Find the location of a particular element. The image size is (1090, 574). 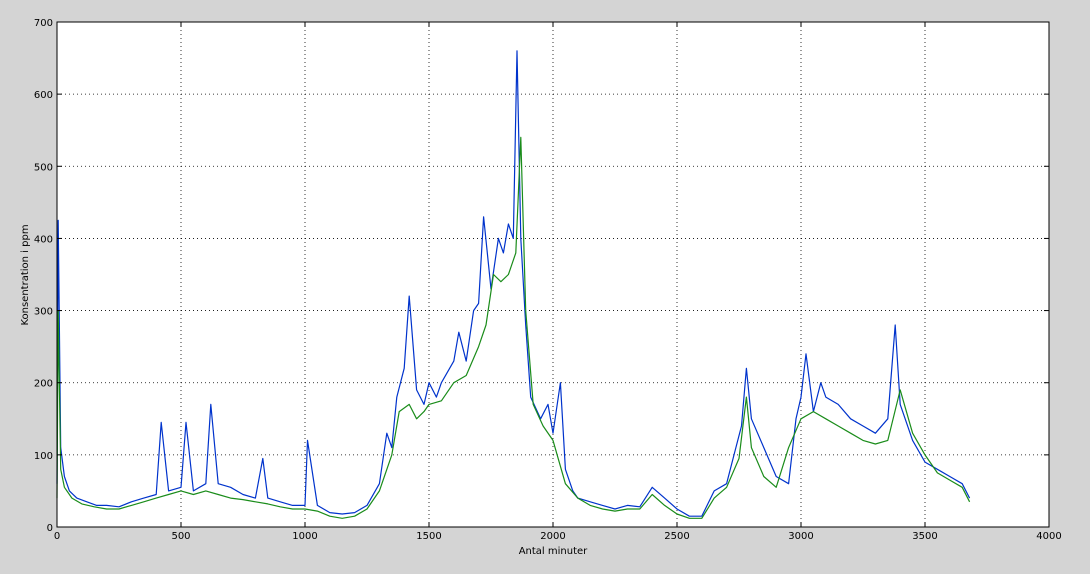

x-tick-label: 1000 is located at coordinates (304, 536).